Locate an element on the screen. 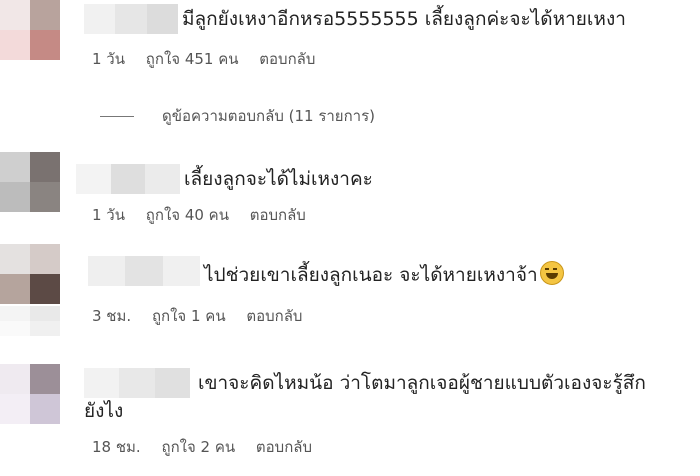 The image size is (700, 476). comment-meta: 1 วัน ถูกใจ 451 คน ตอบกลับ is located at coordinates (211, 59).